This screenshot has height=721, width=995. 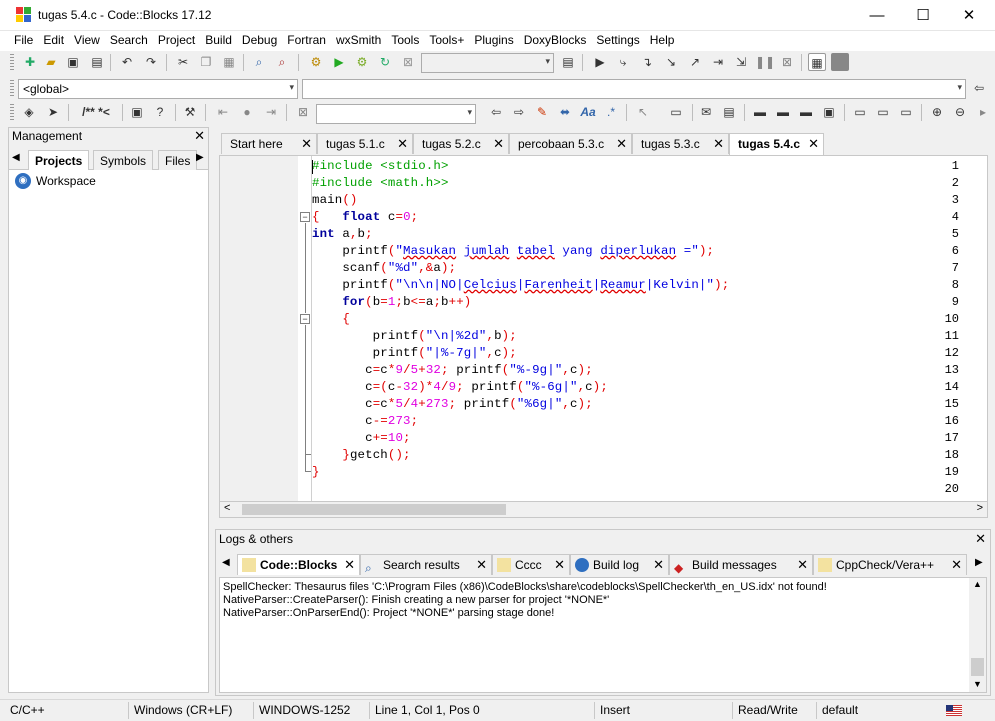 What do you see at coordinates (339, 62) in the screenshot?
I see `run-icon: ▶` at bounding box center [339, 62].